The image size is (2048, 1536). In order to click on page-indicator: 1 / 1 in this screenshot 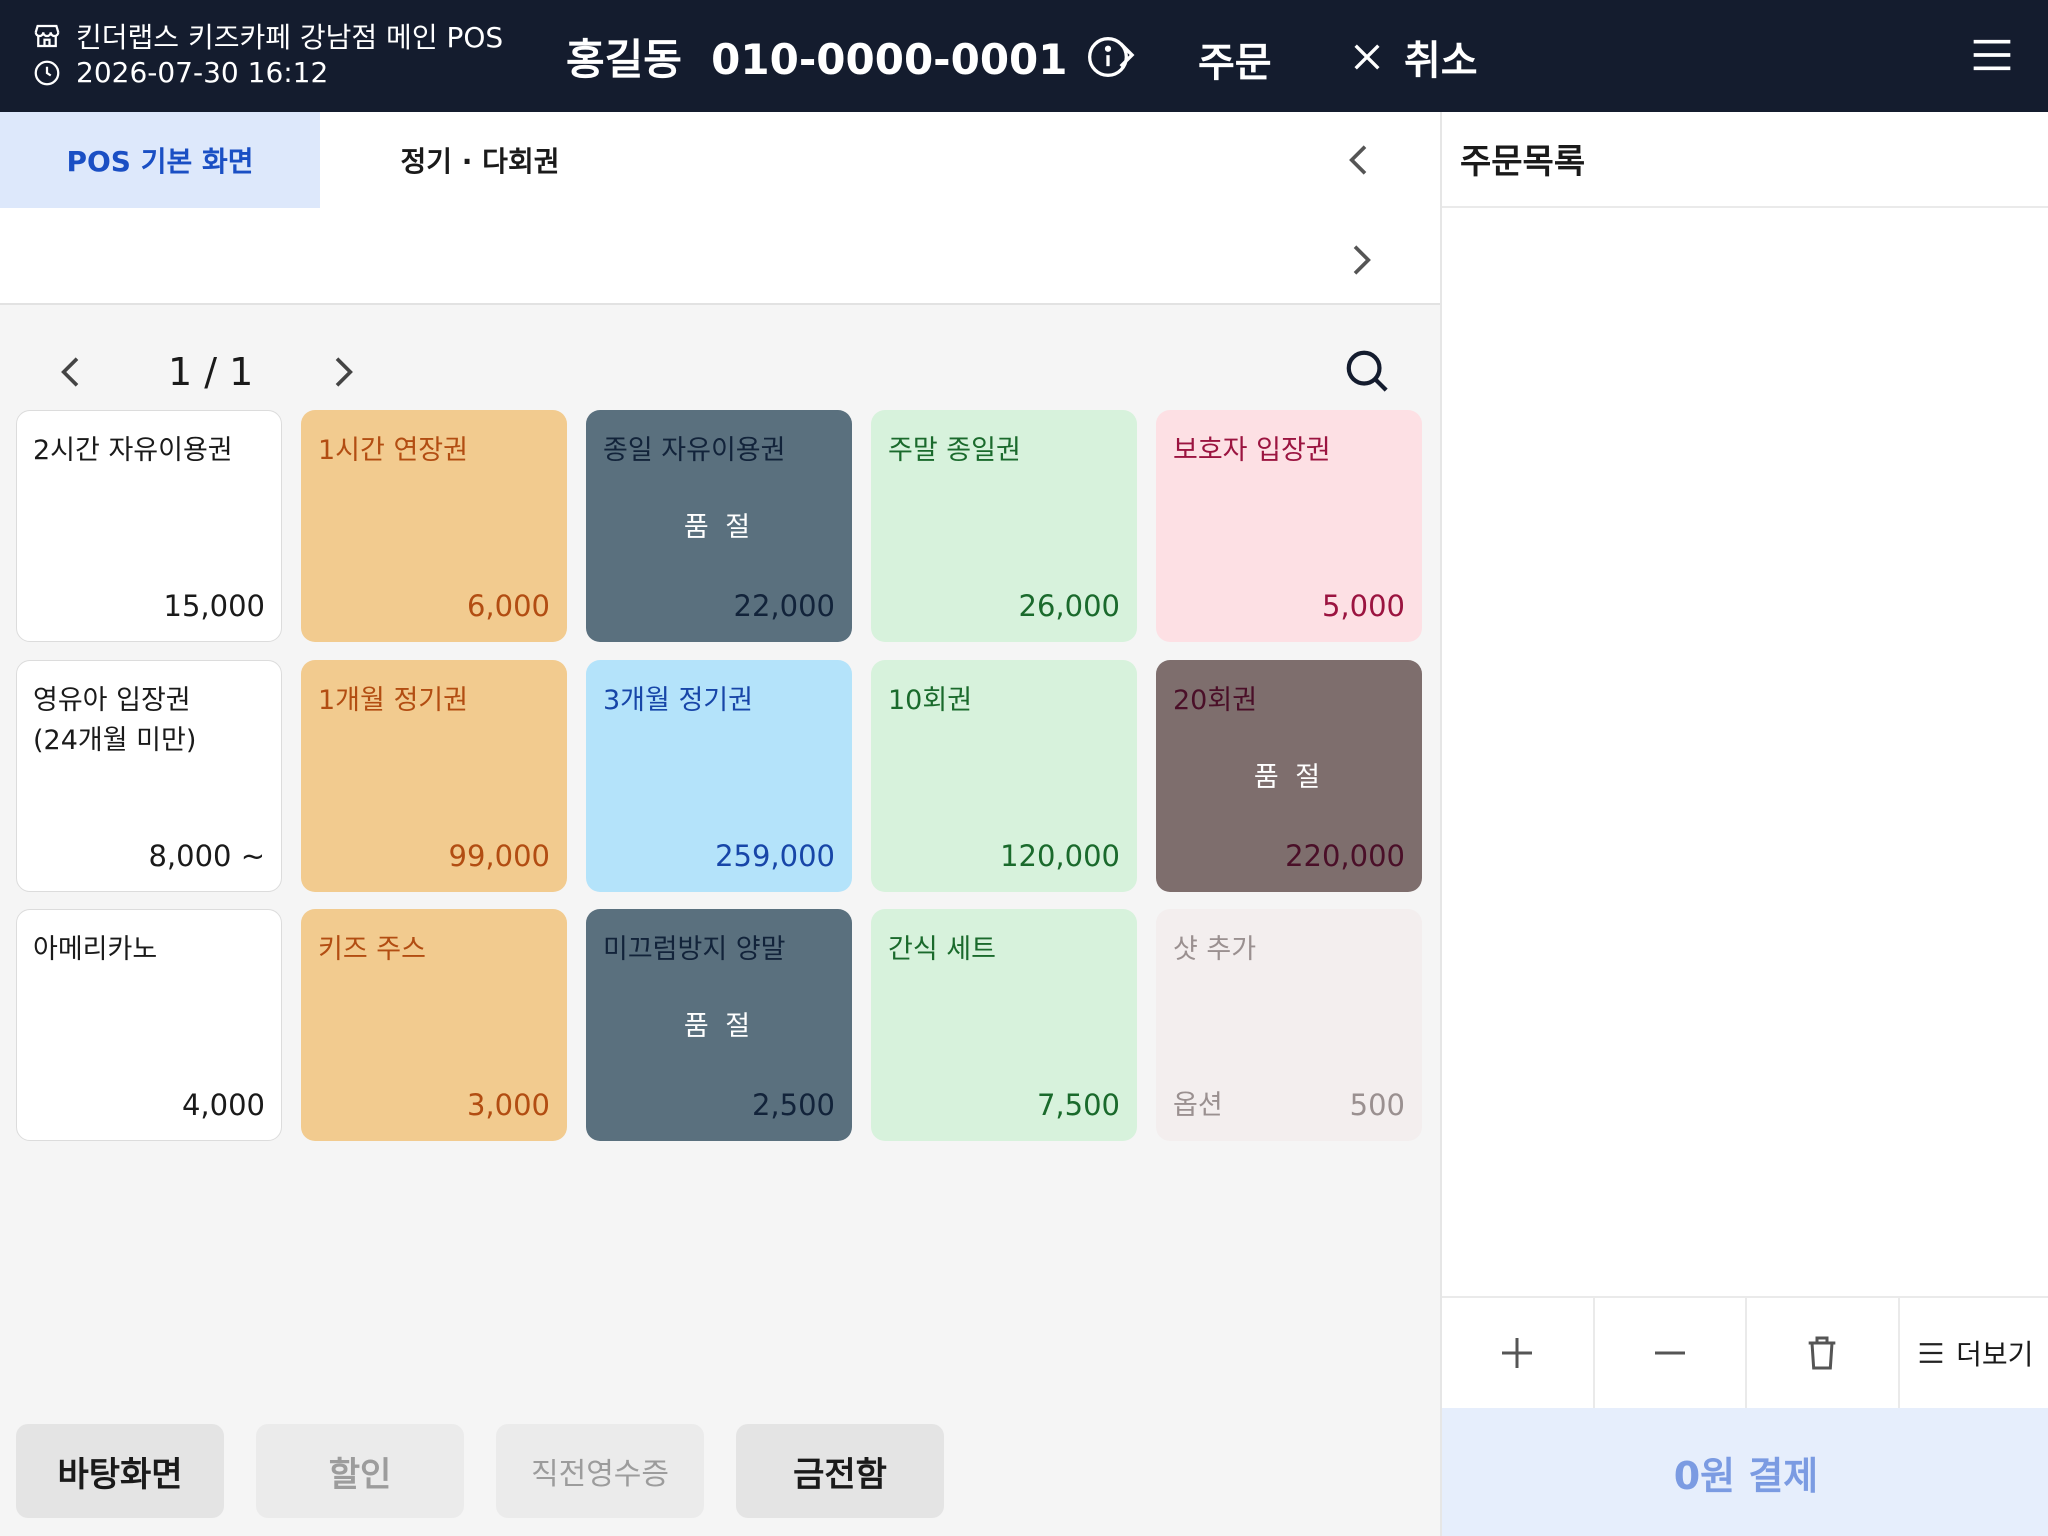, I will do `click(211, 372)`.